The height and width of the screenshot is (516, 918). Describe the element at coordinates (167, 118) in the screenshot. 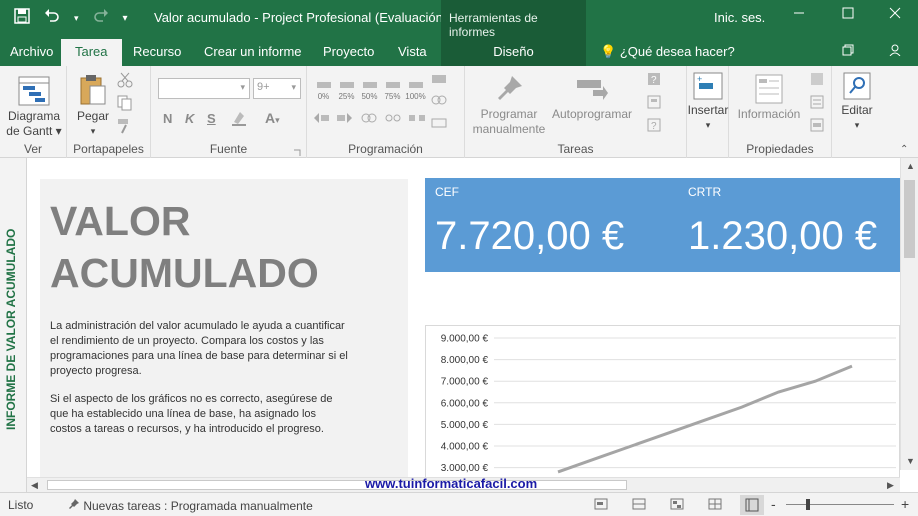

I see `bold-button: N` at that location.